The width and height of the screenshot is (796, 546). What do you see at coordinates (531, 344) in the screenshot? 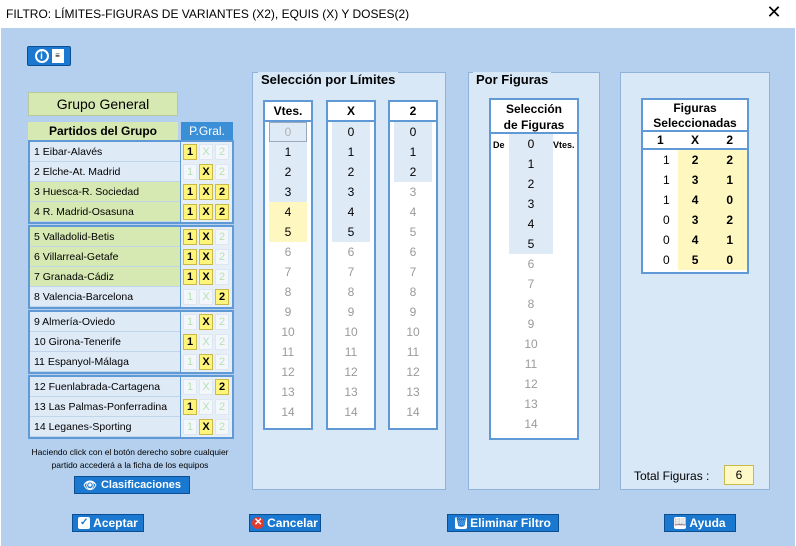
I see `figure-value: 10` at bounding box center [531, 344].